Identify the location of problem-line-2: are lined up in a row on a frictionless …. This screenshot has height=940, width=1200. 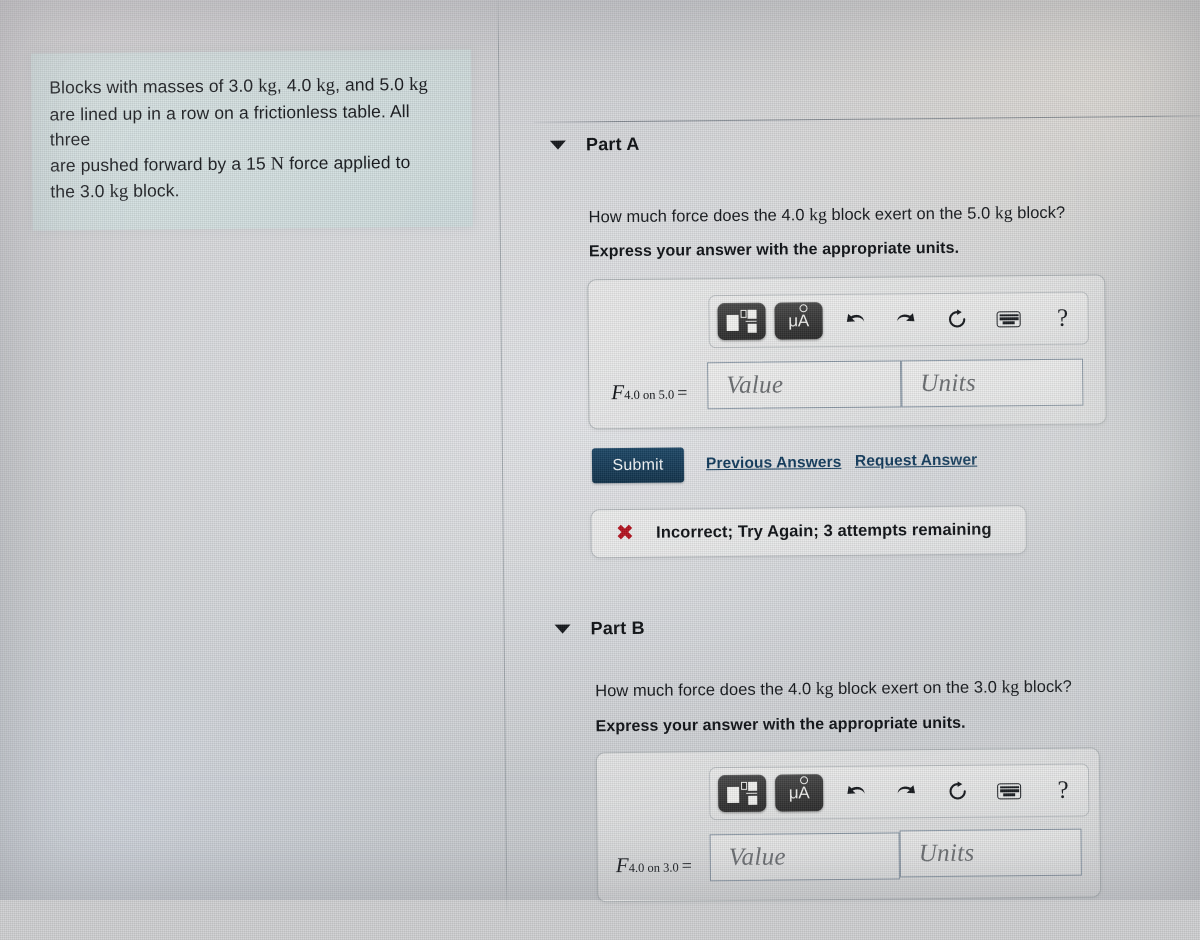
(229, 125).